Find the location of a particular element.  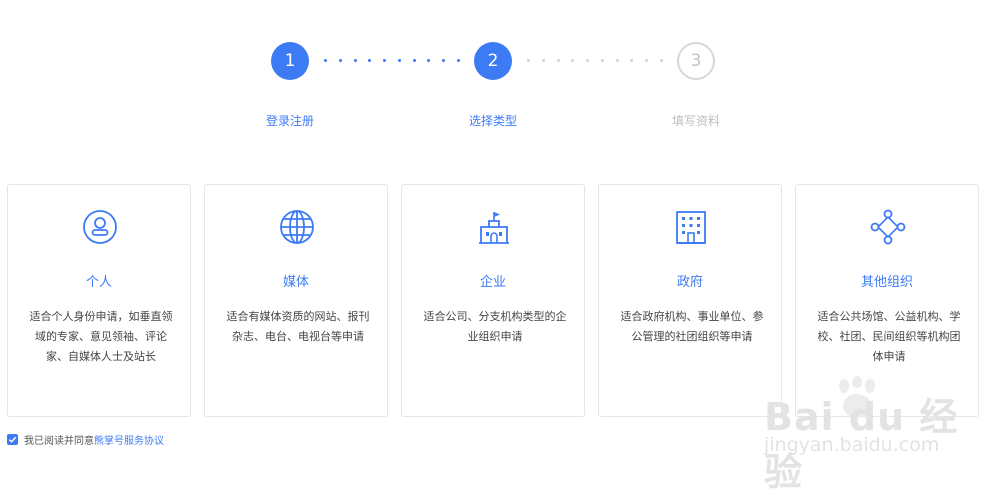

step-2-circle: 2 is located at coordinates (493, 61).